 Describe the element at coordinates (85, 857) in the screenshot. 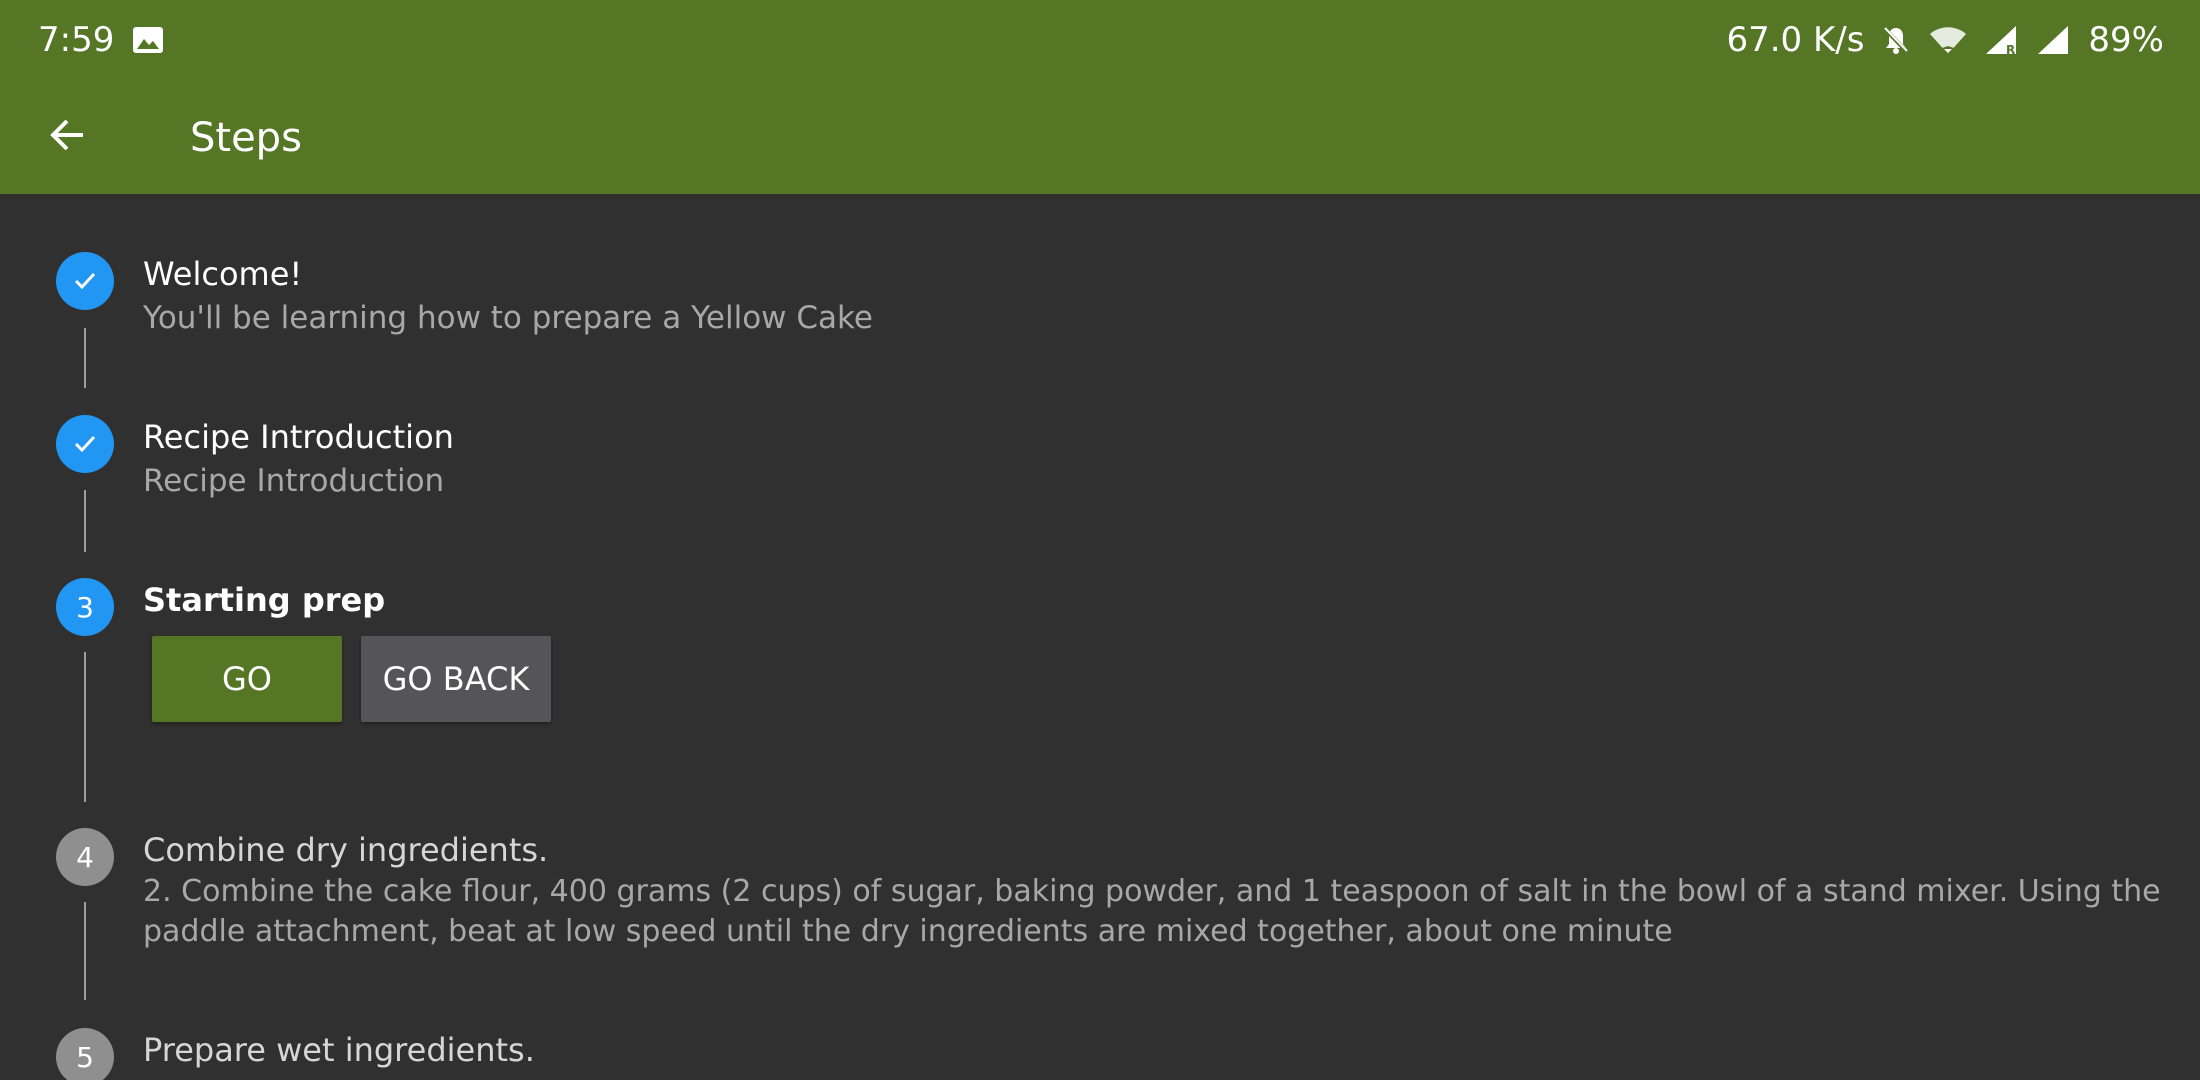

I see `step-4-number: 4` at that location.